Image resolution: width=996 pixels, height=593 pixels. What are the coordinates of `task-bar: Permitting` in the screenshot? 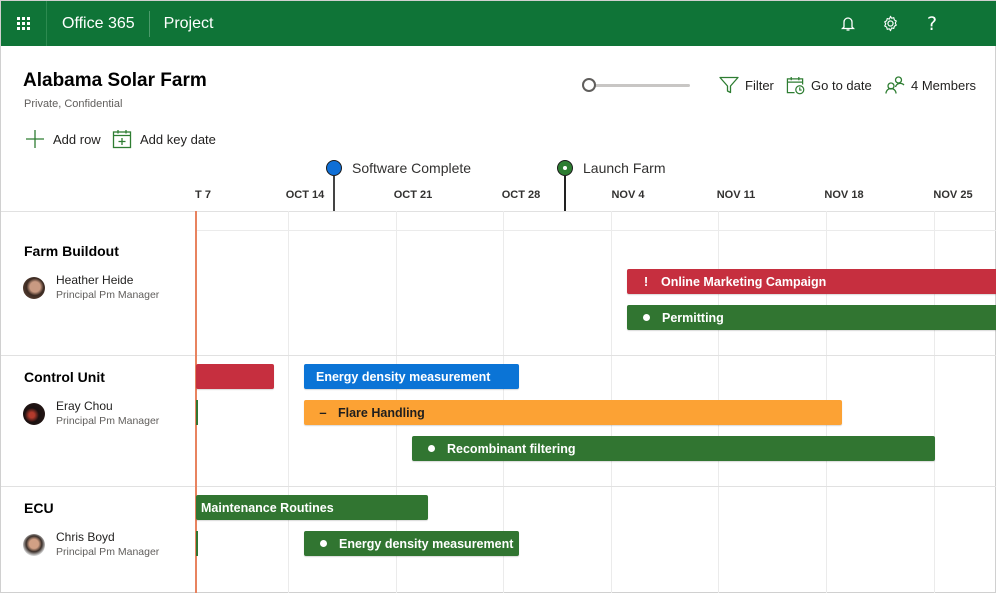 It's located at (811, 317).